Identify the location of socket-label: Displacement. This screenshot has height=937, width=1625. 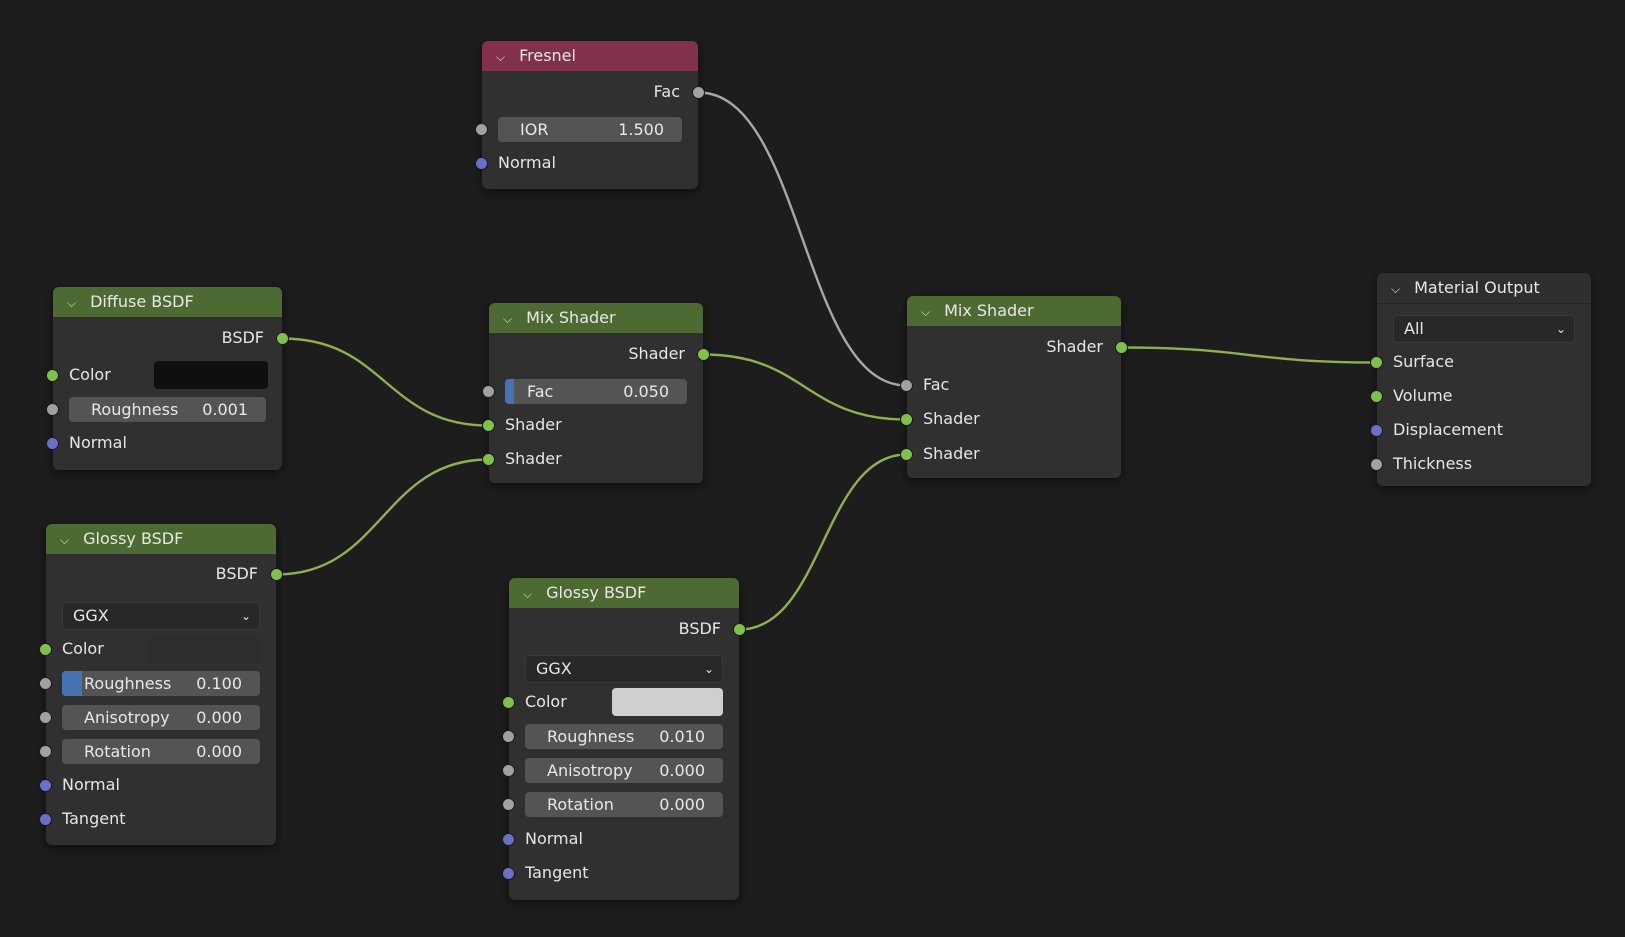
(1448, 429).